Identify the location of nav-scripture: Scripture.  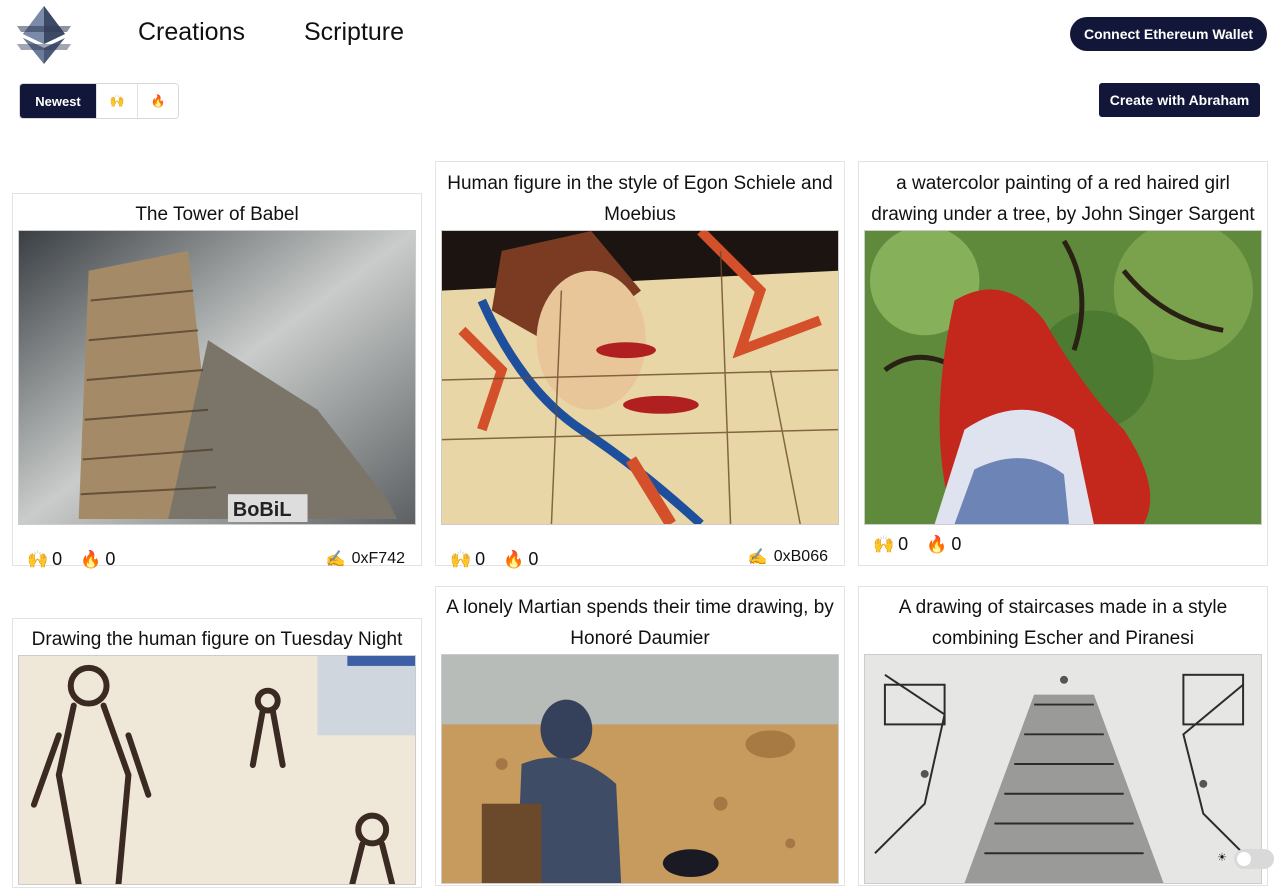
(354, 32).